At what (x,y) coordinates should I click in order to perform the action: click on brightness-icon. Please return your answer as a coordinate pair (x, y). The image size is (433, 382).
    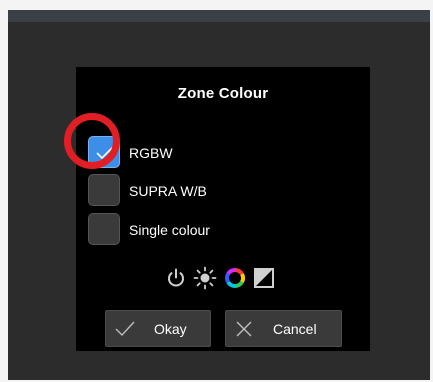
    Looking at the image, I should click on (205, 278).